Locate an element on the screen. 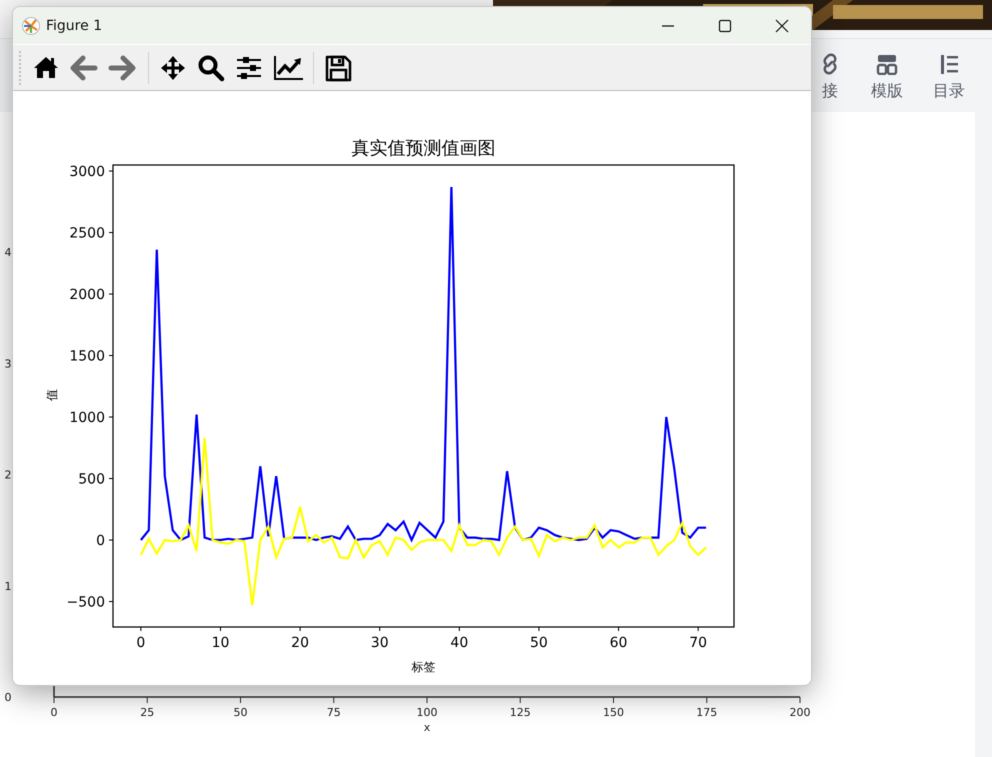  tick-label: 150 is located at coordinates (613, 712).